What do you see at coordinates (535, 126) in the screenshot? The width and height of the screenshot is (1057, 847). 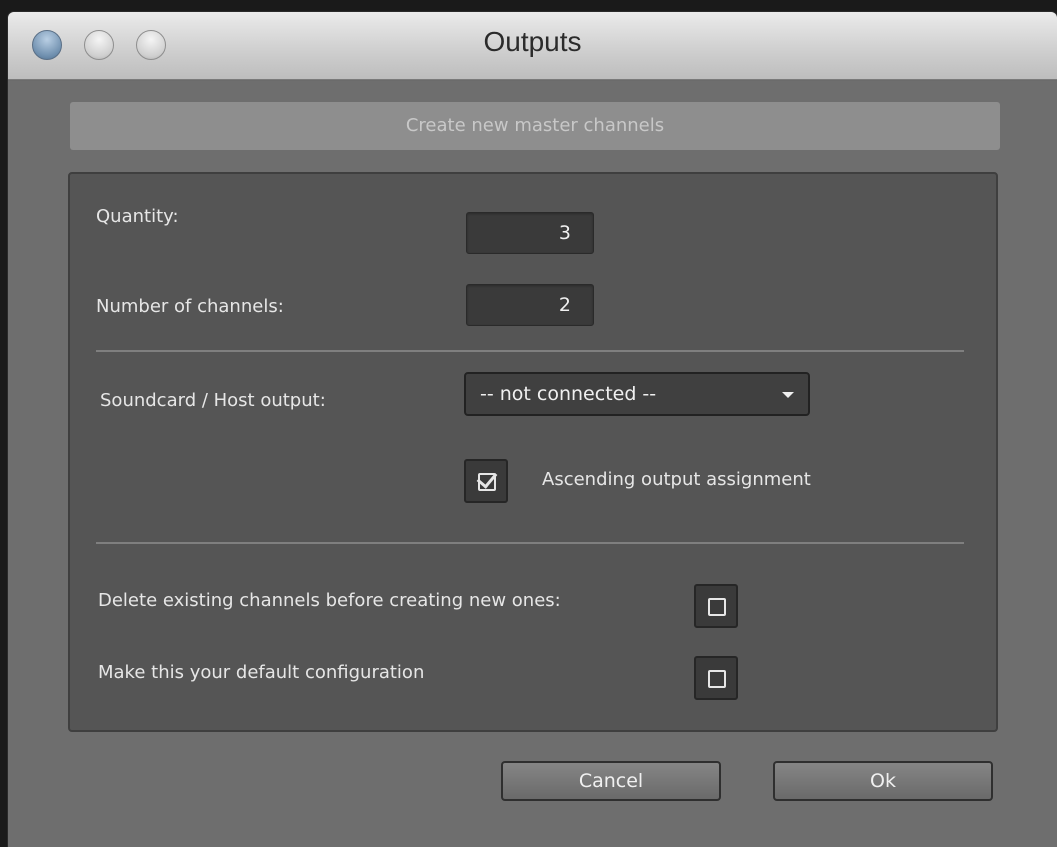 I see `section-header: Create new master channels` at bounding box center [535, 126].